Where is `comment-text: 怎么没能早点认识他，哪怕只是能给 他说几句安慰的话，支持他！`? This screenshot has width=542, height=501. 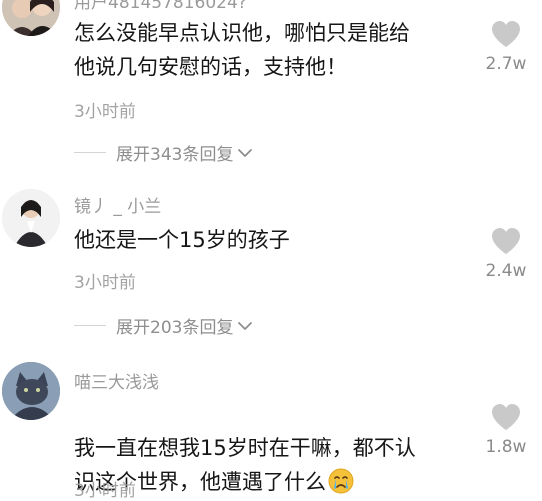 comment-text: 怎么没能早点认识他，哪怕只是能给 他说几句安慰的话，支持他！ is located at coordinates (242, 50).